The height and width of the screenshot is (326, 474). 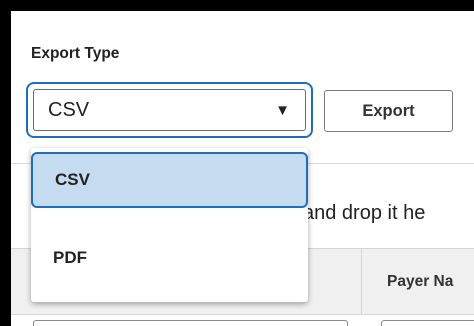 What do you see at coordinates (364, 213) in the screenshot?
I see `drop-zone-text: and drop it he` at bounding box center [364, 213].